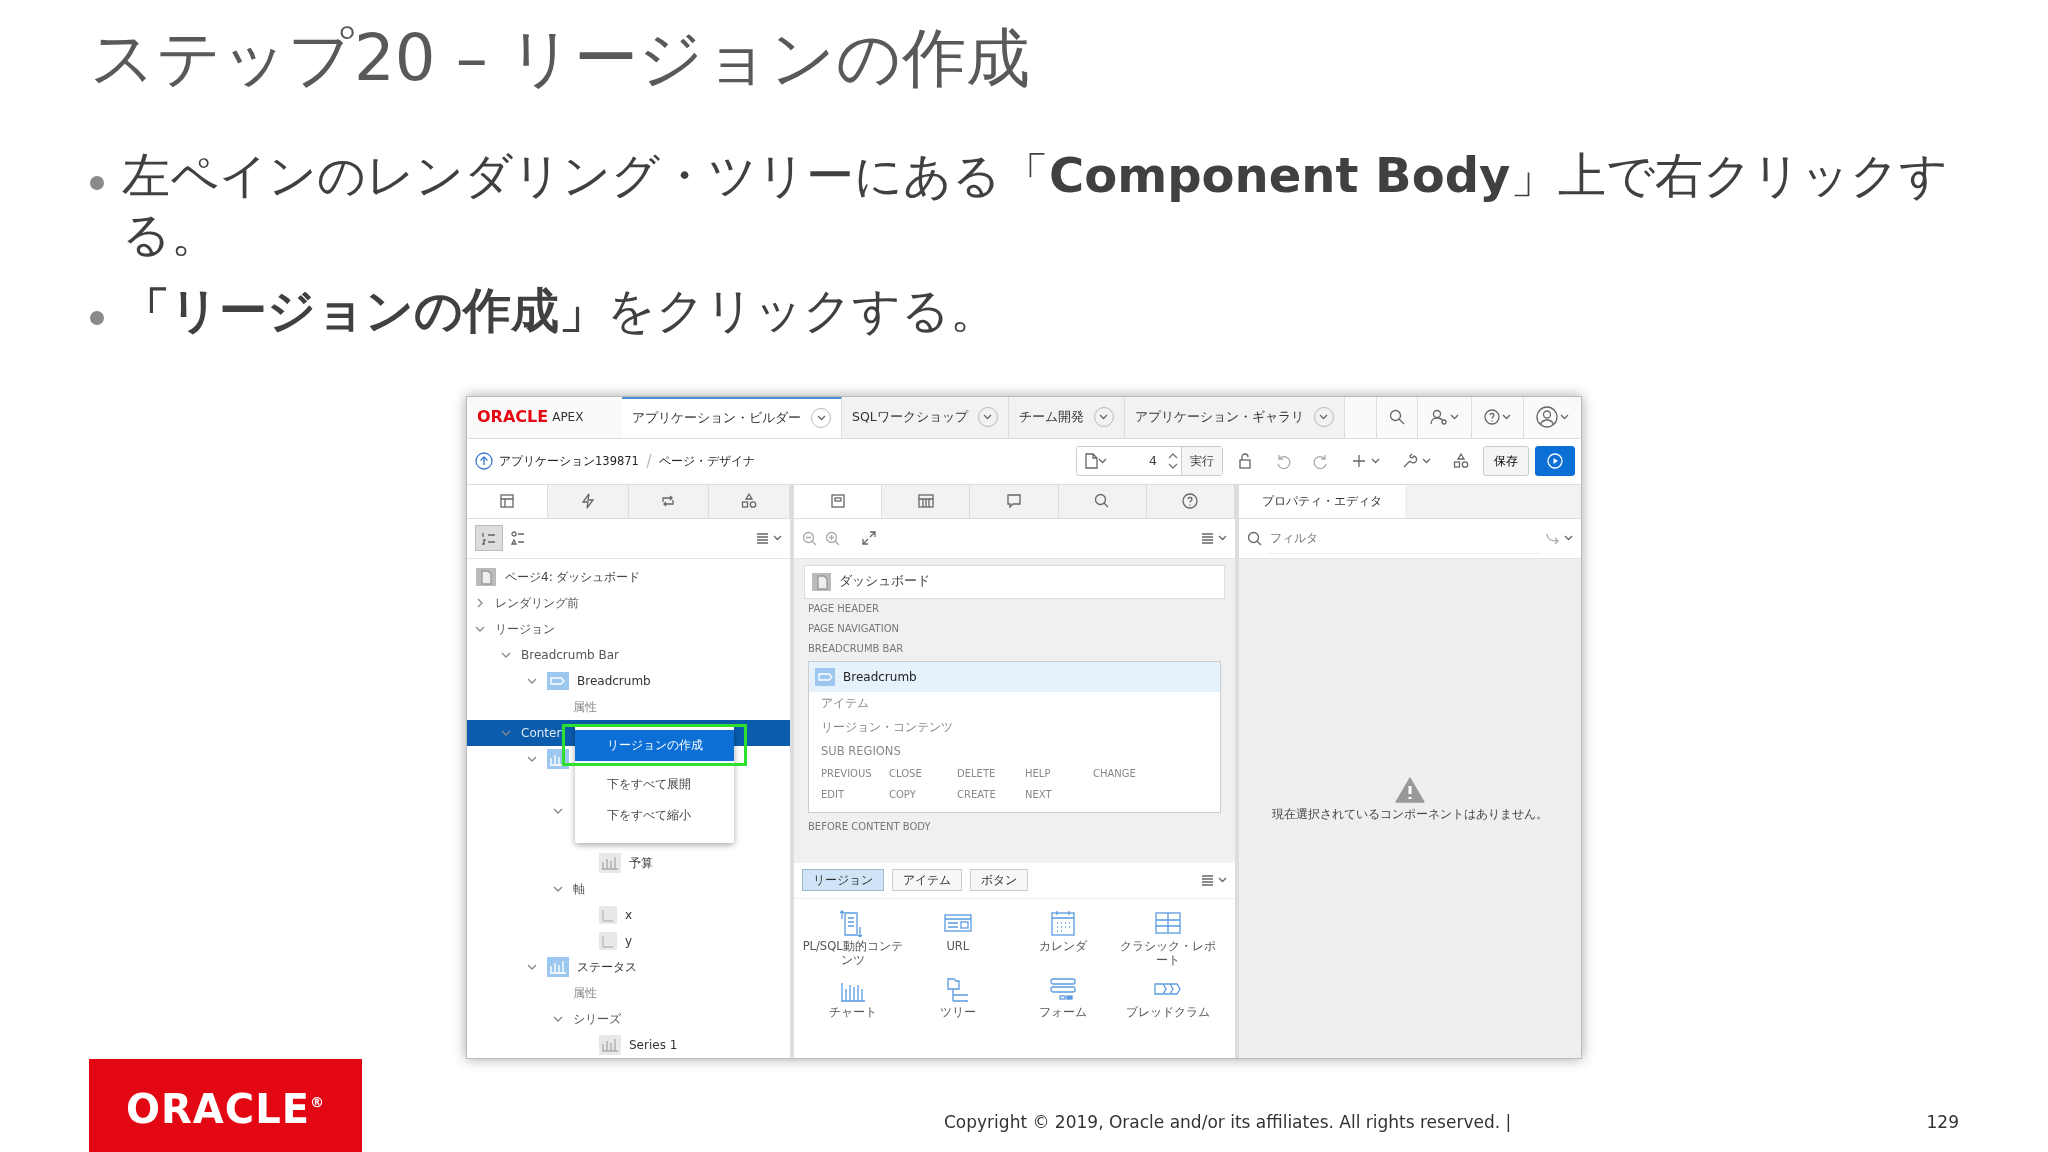 The height and width of the screenshot is (1152, 2048). I want to click on menu-item: リージョンの作成, so click(654, 745).